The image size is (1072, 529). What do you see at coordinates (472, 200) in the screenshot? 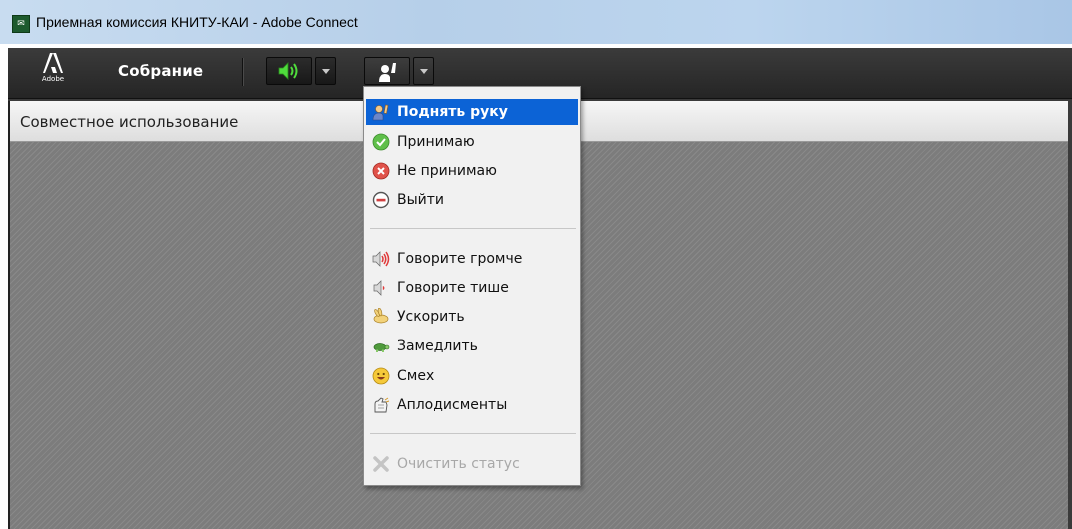
I see `menu-item-step-away: Выйти` at bounding box center [472, 200].